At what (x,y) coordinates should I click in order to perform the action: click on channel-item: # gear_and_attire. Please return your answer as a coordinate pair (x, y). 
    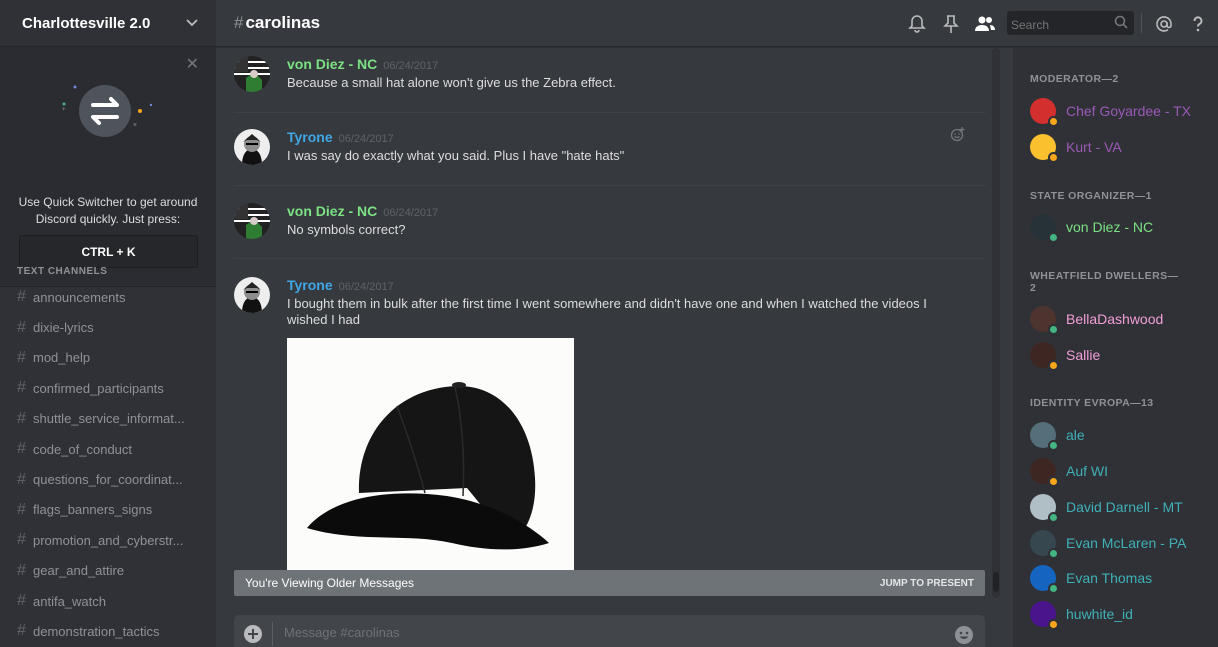
    Looking at the image, I should click on (108, 571).